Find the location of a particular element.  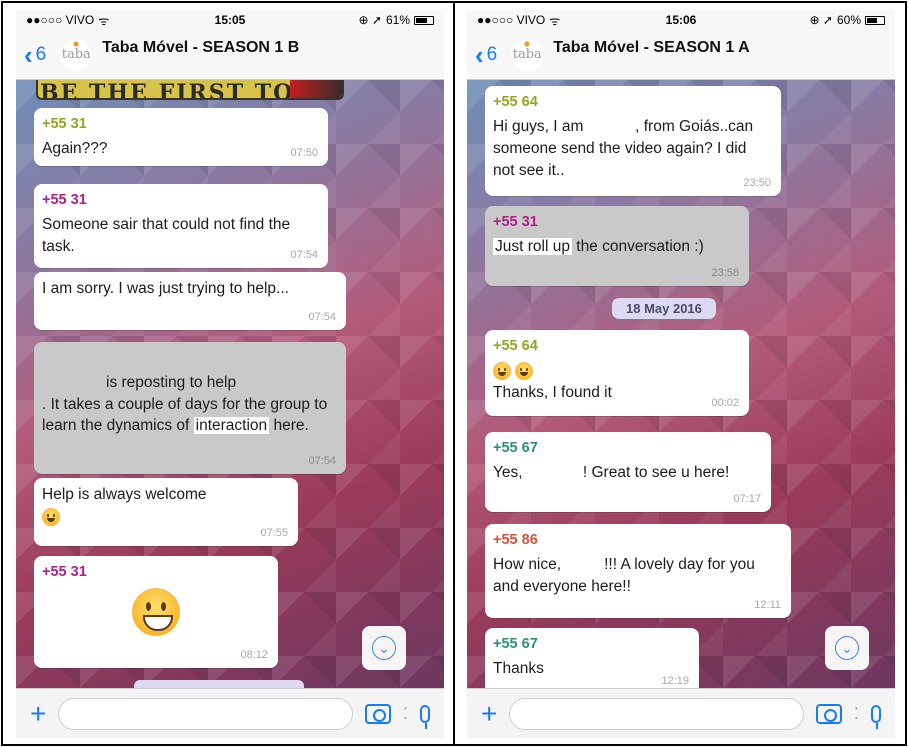

grinning-face-emoji is located at coordinates (51, 516).